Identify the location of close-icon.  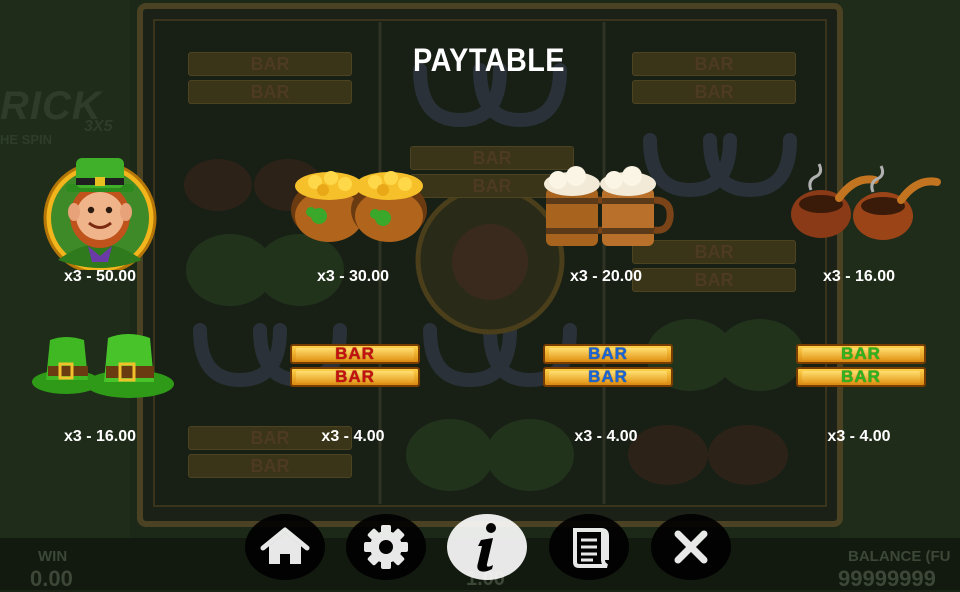
(691, 547).